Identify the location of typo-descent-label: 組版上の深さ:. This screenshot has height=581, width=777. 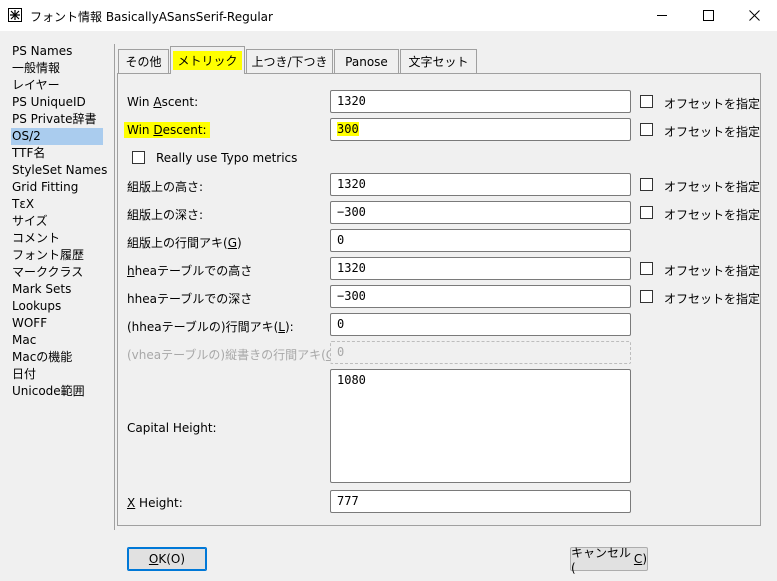
(165, 215).